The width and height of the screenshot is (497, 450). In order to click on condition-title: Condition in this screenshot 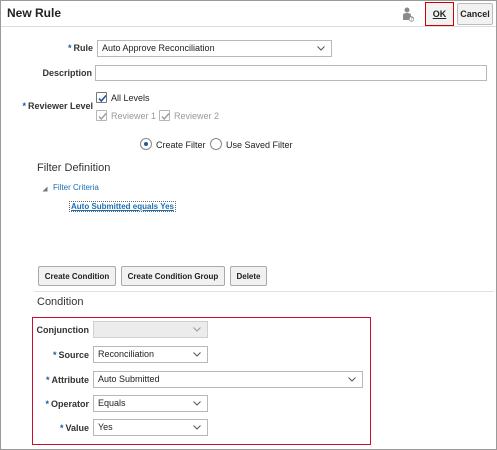, I will do `click(60, 302)`.